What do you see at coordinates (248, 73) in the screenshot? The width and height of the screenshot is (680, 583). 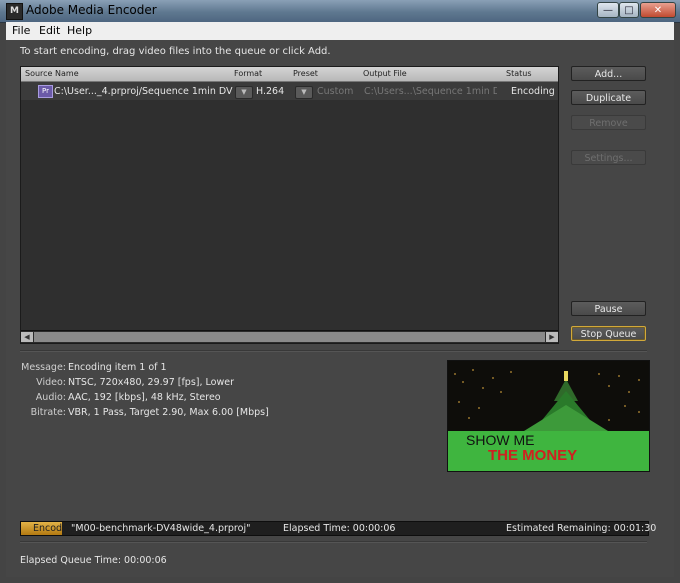 I see `column-format: Format` at bounding box center [248, 73].